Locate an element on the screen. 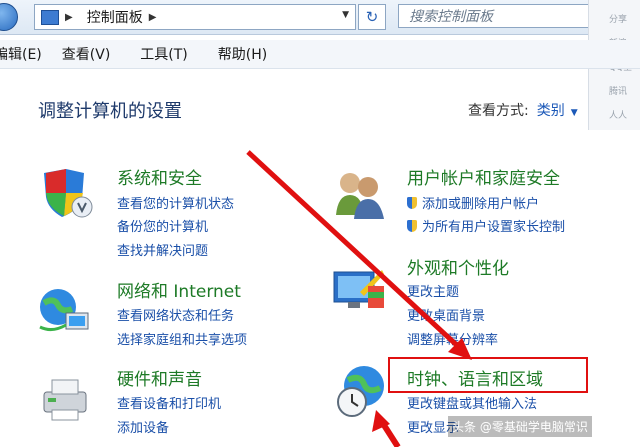 The image size is (640, 447). user-accounts-icon is located at coordinates (360, 193).